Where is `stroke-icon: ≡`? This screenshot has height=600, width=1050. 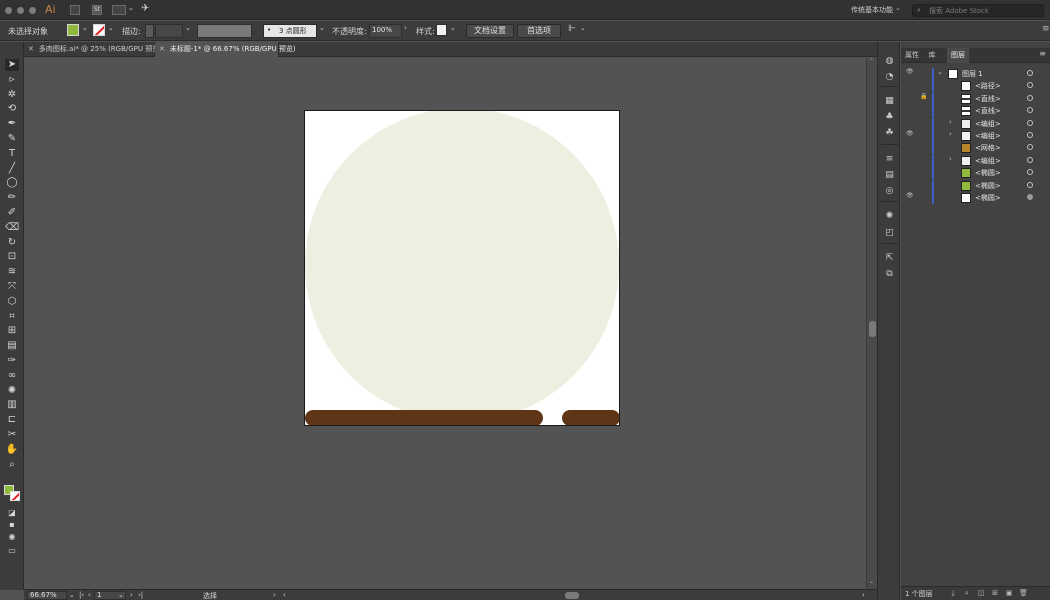 stroke-icon: ≡ is located at coordinates (889, 159).